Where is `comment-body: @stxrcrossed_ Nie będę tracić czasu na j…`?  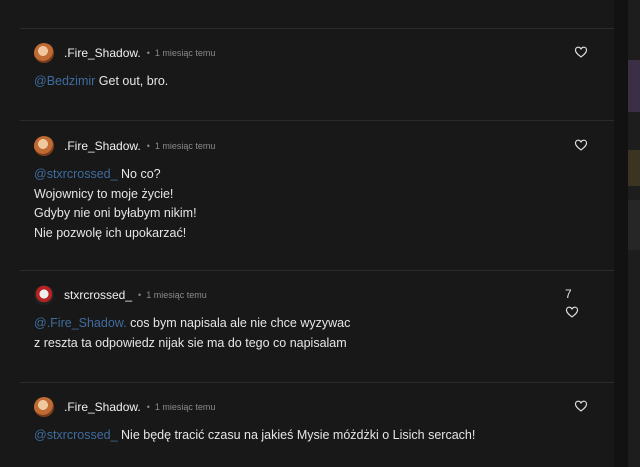
comment-body: @stxrcrossed_ Nie będę tracić czasu na j… is located at coordinates (254, 436).